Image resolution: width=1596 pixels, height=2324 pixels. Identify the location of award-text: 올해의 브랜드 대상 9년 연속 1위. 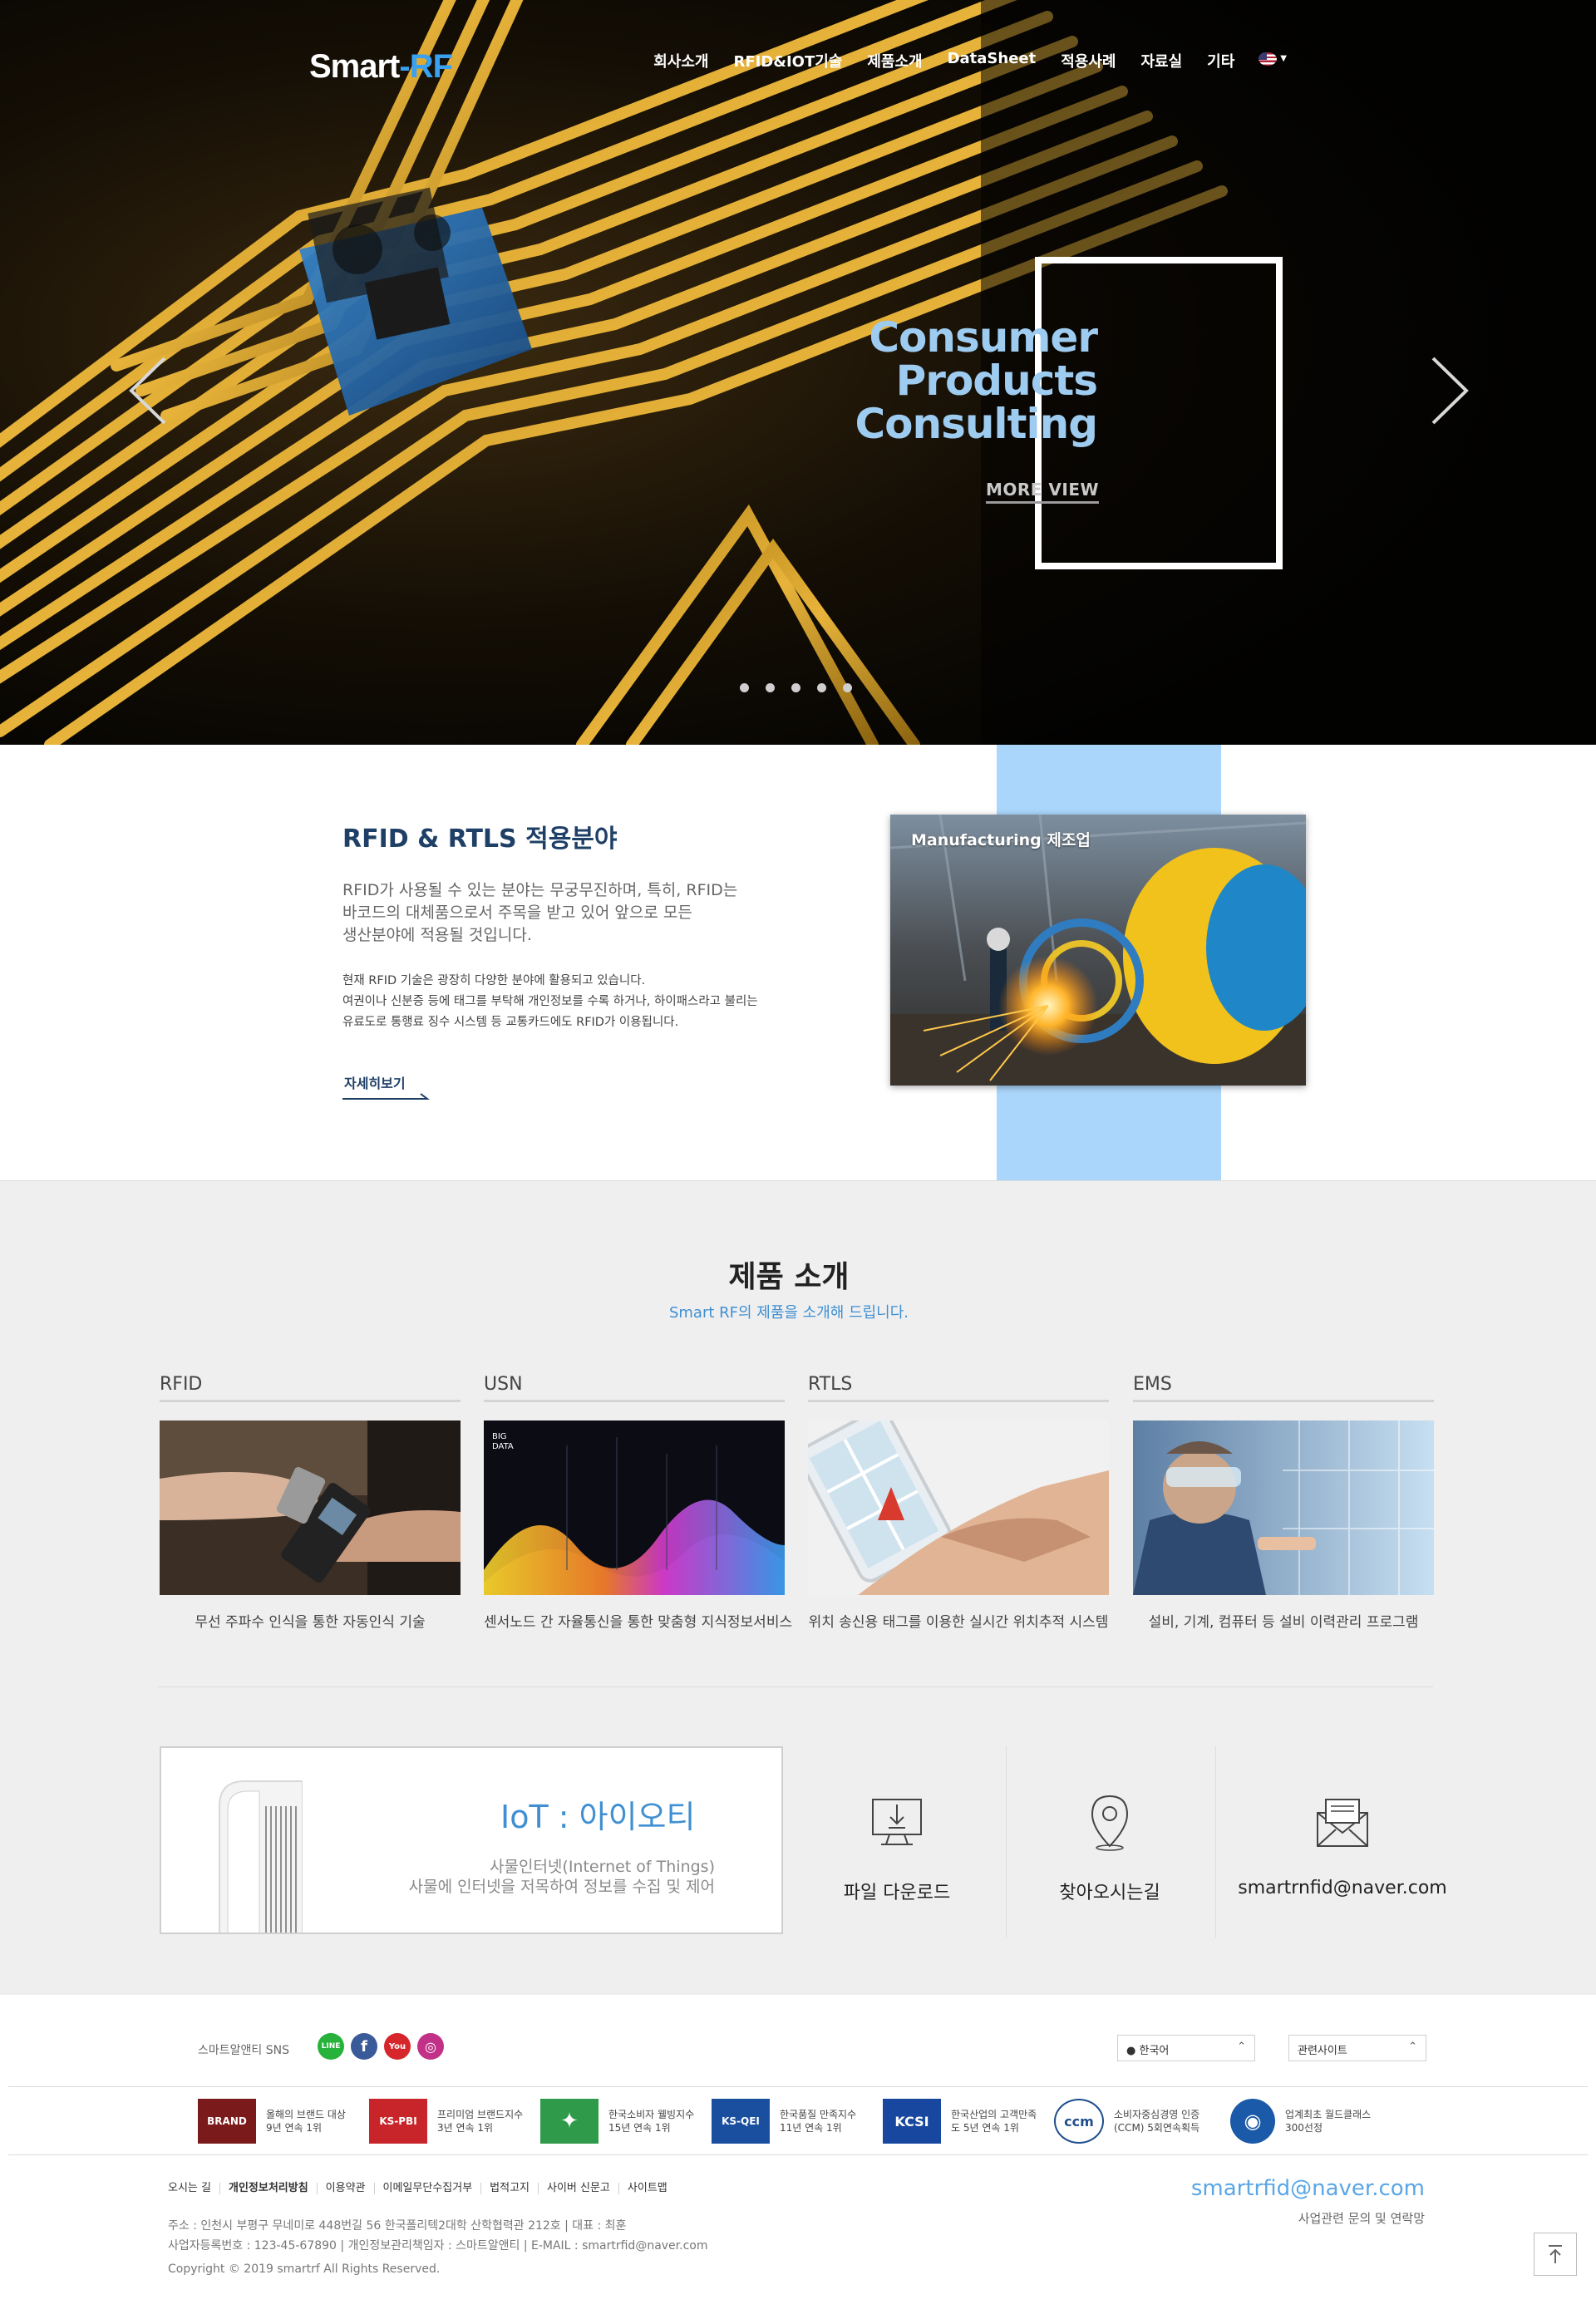
(306, 2121).